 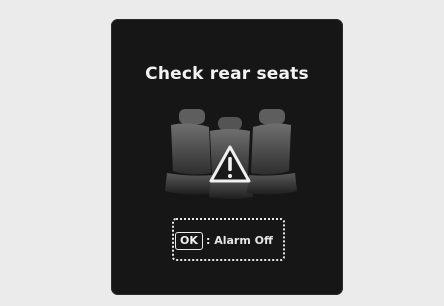 I want to click on alert-title: Check rear seats, so click(x=227, y=74).